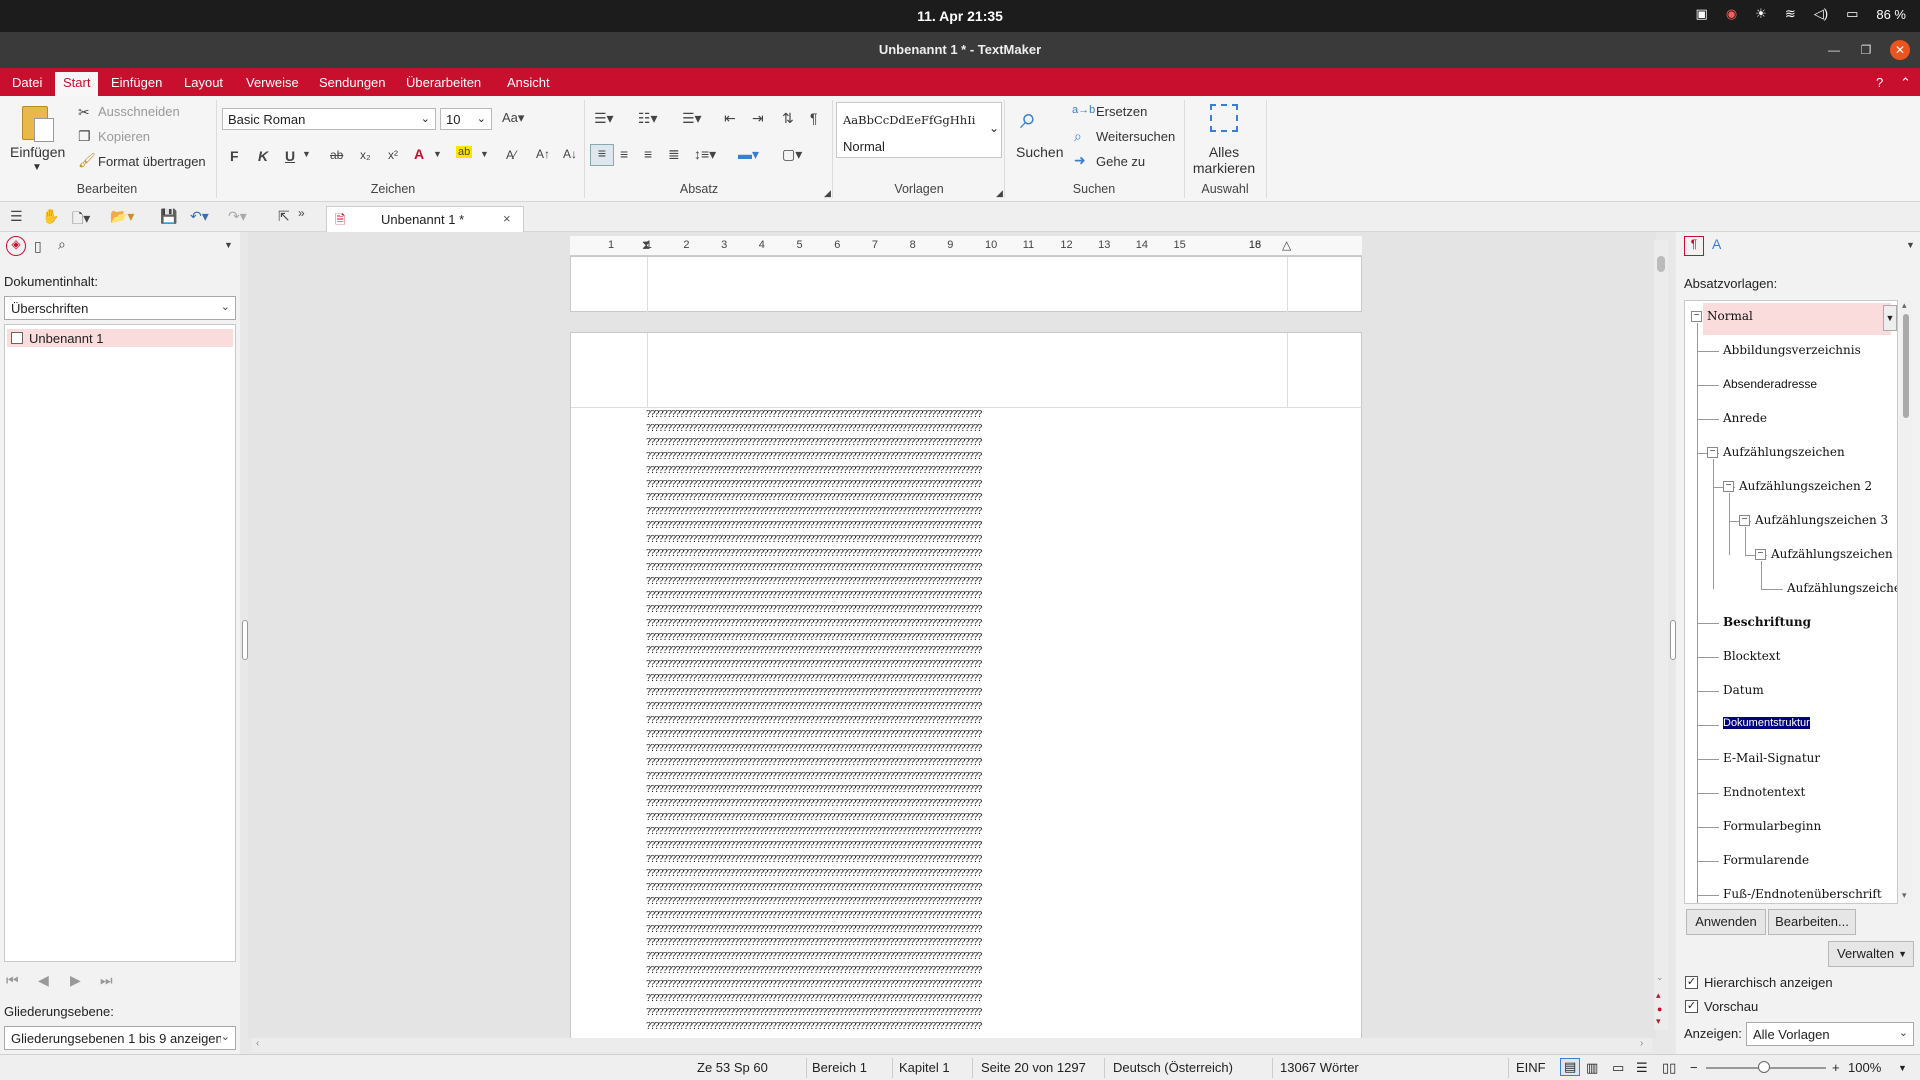 The image size is (1920, 1080). Describe the element at coordinates (257, 1043) in the screenshot. I see `scroll-left-icon: ‹` at that location.